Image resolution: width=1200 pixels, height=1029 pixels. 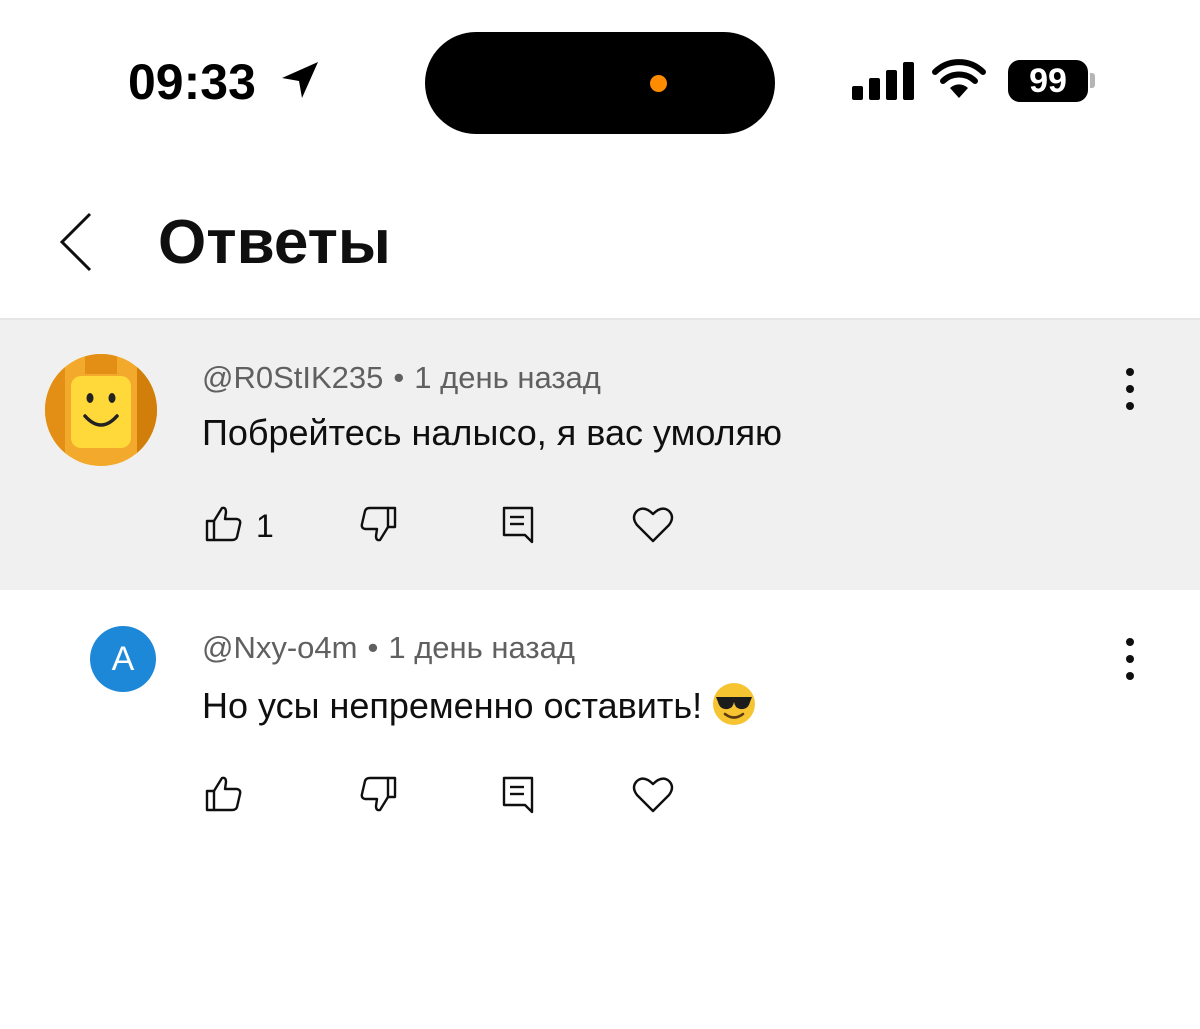 What do you see at coordinates (279, 647) in the screenshot?
I see `comment-author: @Nxy-o4m` at bounding box center [279, 647].